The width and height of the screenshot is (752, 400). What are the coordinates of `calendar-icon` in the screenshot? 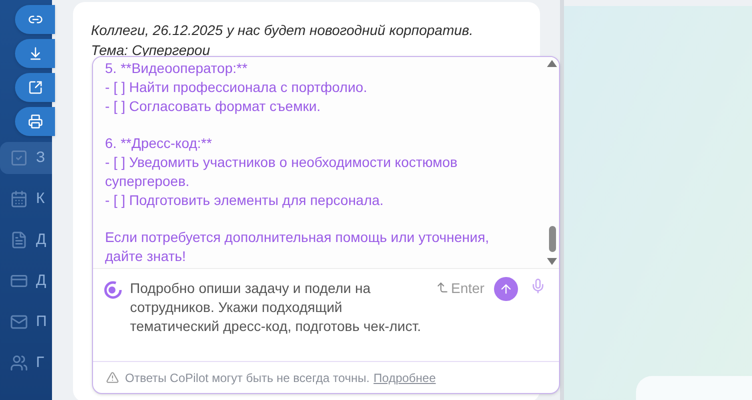 It's located at (19, 199).